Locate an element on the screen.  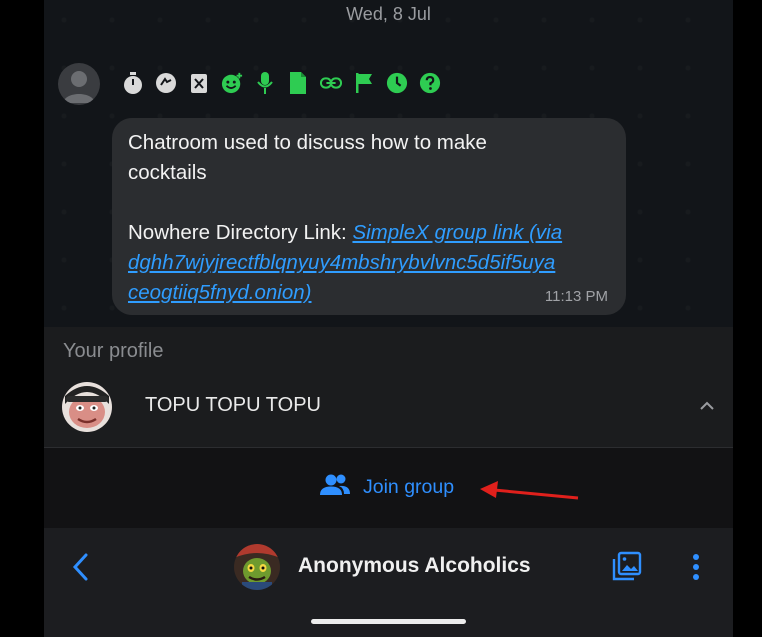
back-button is located at coordinates (82, 567).